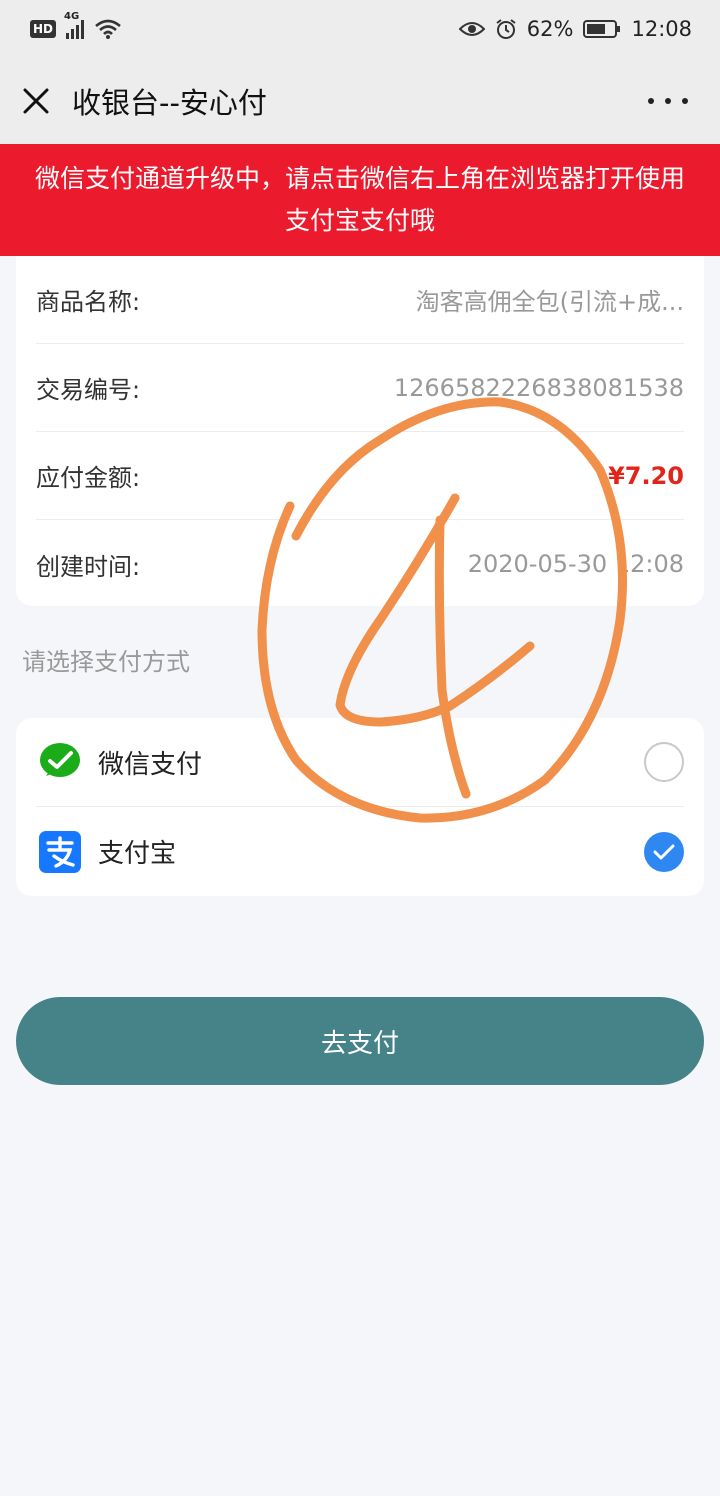  Describe the element at coordinates (88, 566) in the screenshot. I see `order-row-label: 创建时间:` at that location.